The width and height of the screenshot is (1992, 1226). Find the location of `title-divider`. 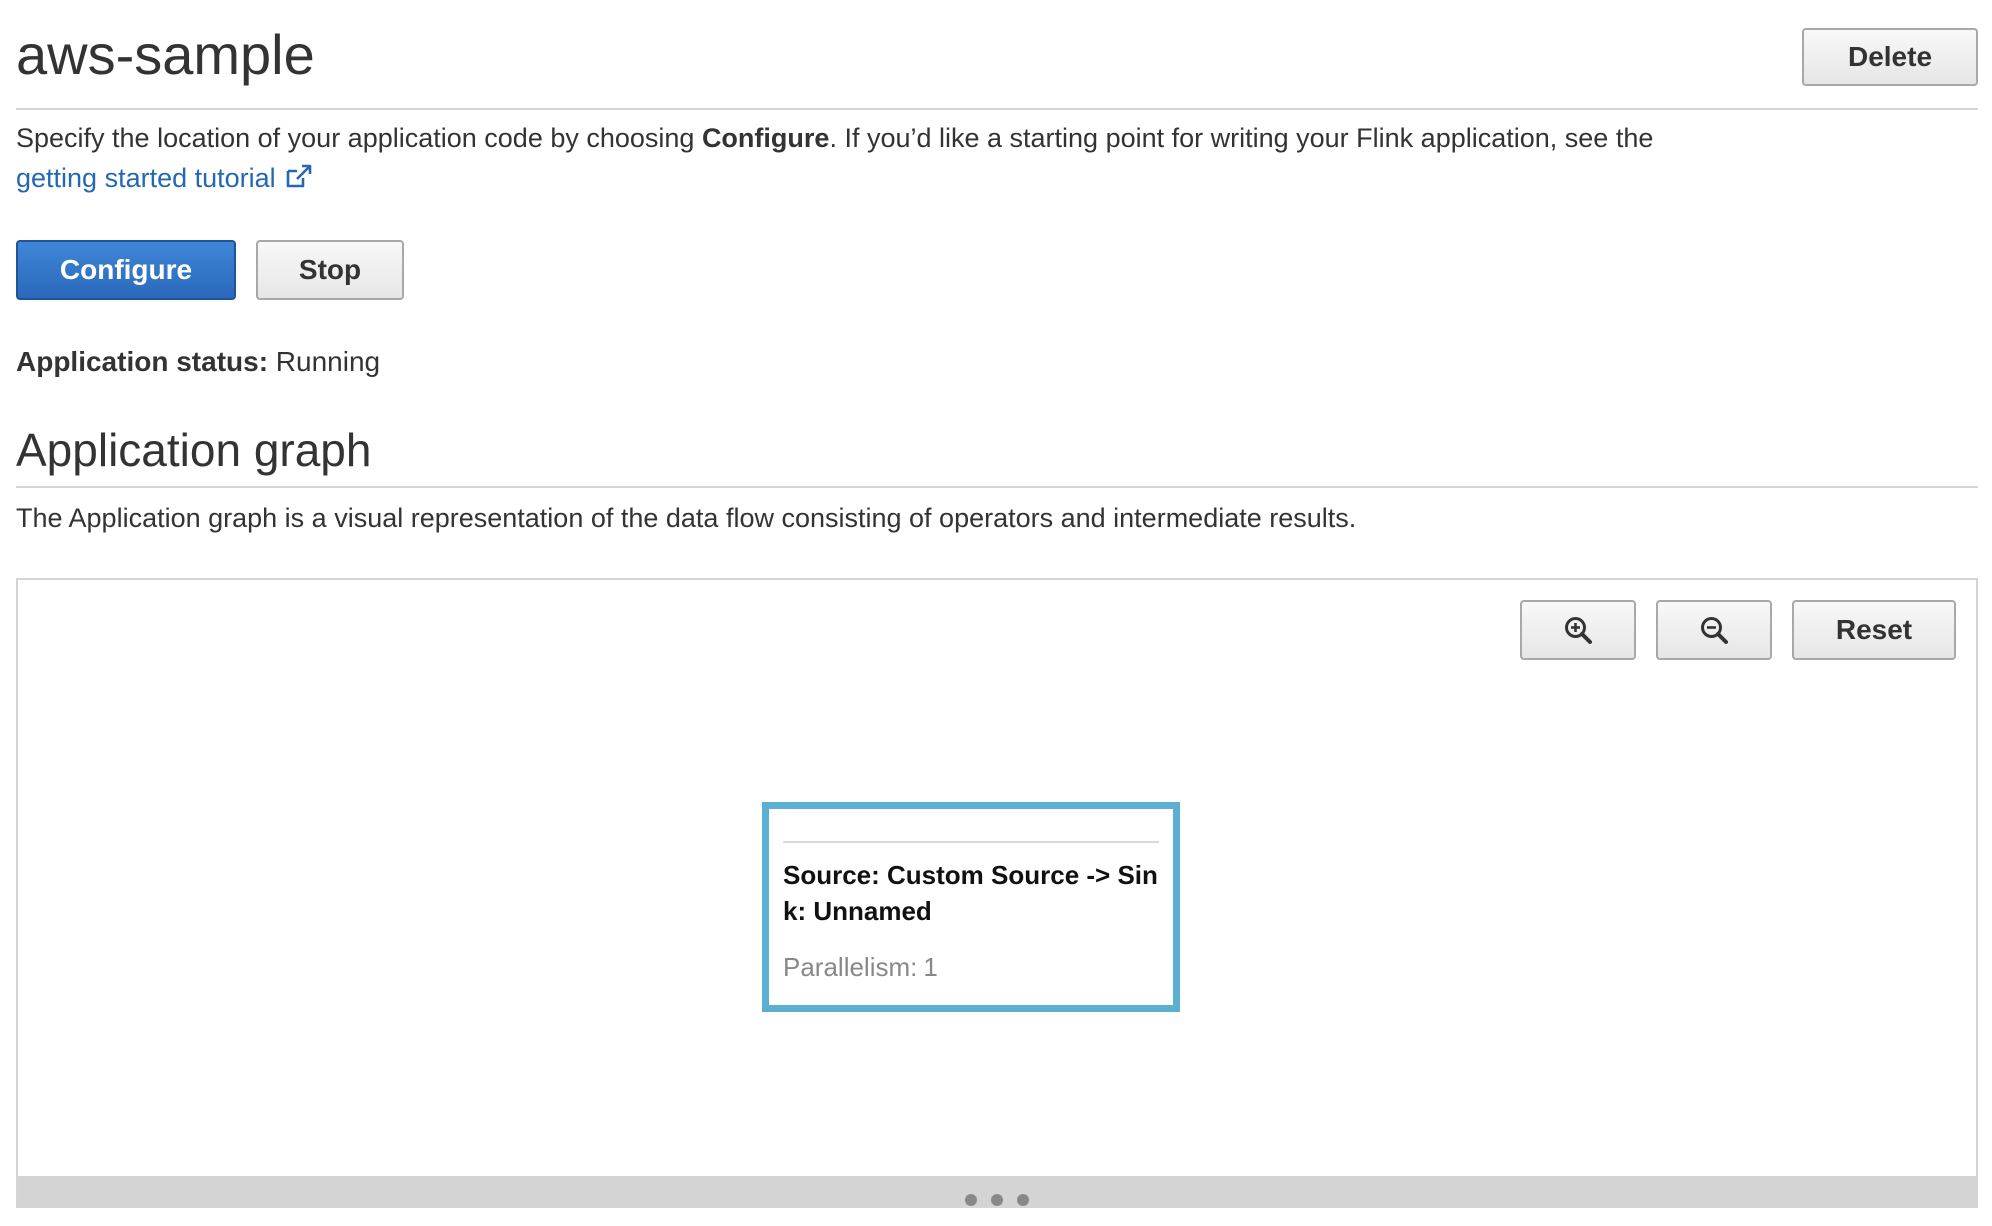

title-divider is located at coordinates (997, 109).